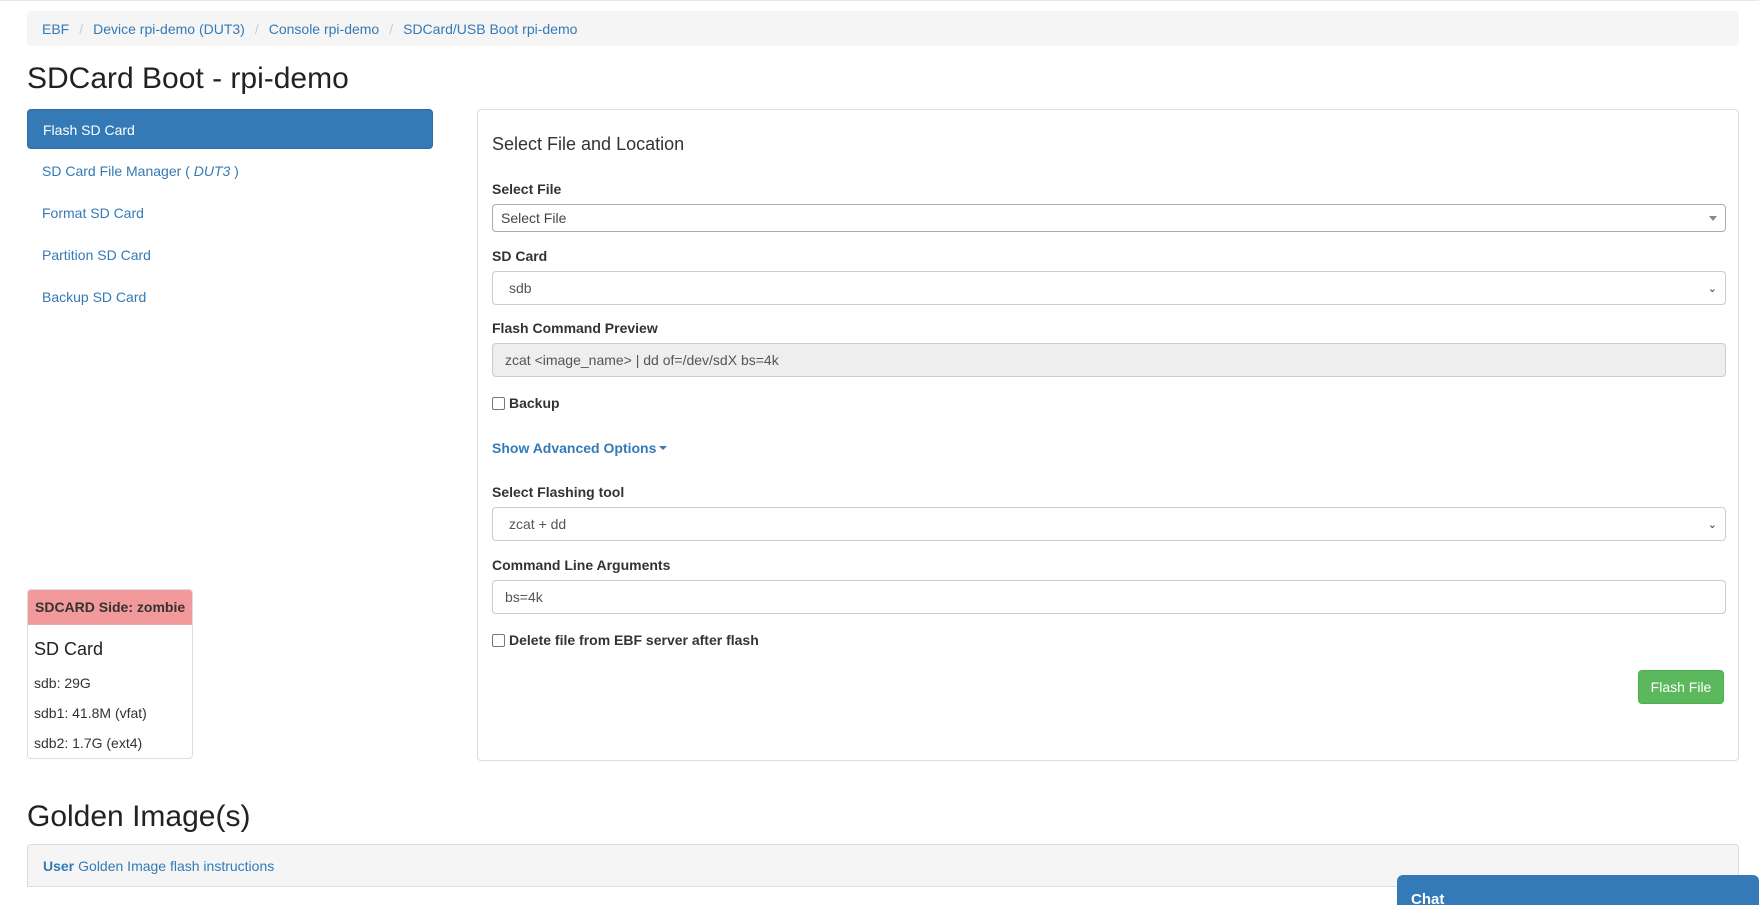 This screenshot has width=1759, height=905. Describe the element at coordinates (575, 328) in the screenshot. I see `flash-command-preview-label: Flash Command Preview` at that location.